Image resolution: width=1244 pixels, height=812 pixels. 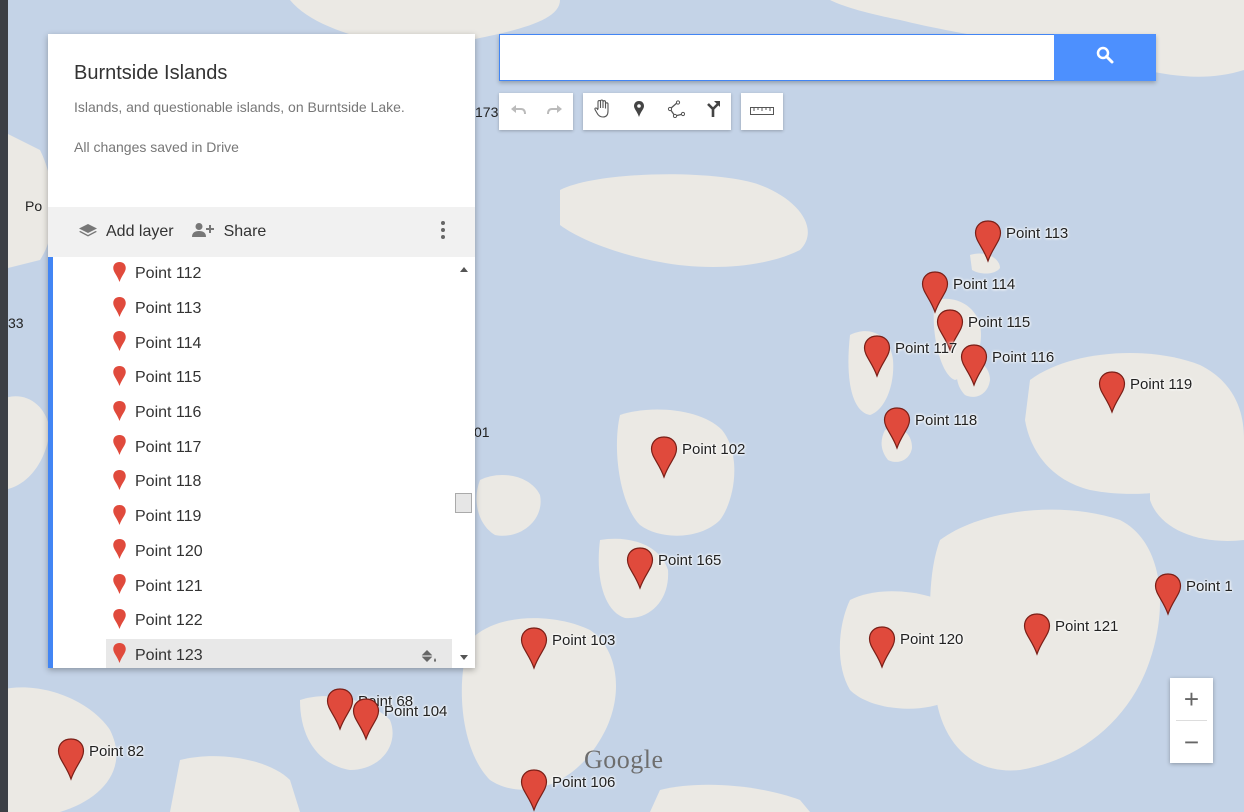 I want to click on scroll-up-arrow-icon, so click(x=464, y=269).